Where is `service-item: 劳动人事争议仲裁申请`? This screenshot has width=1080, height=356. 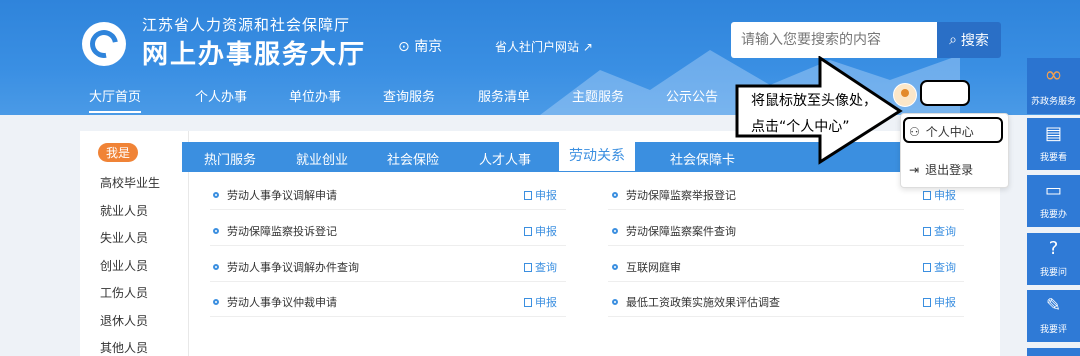
service-item: 劳动人事争议仲裁申请 is located at coordinates (275, 302).